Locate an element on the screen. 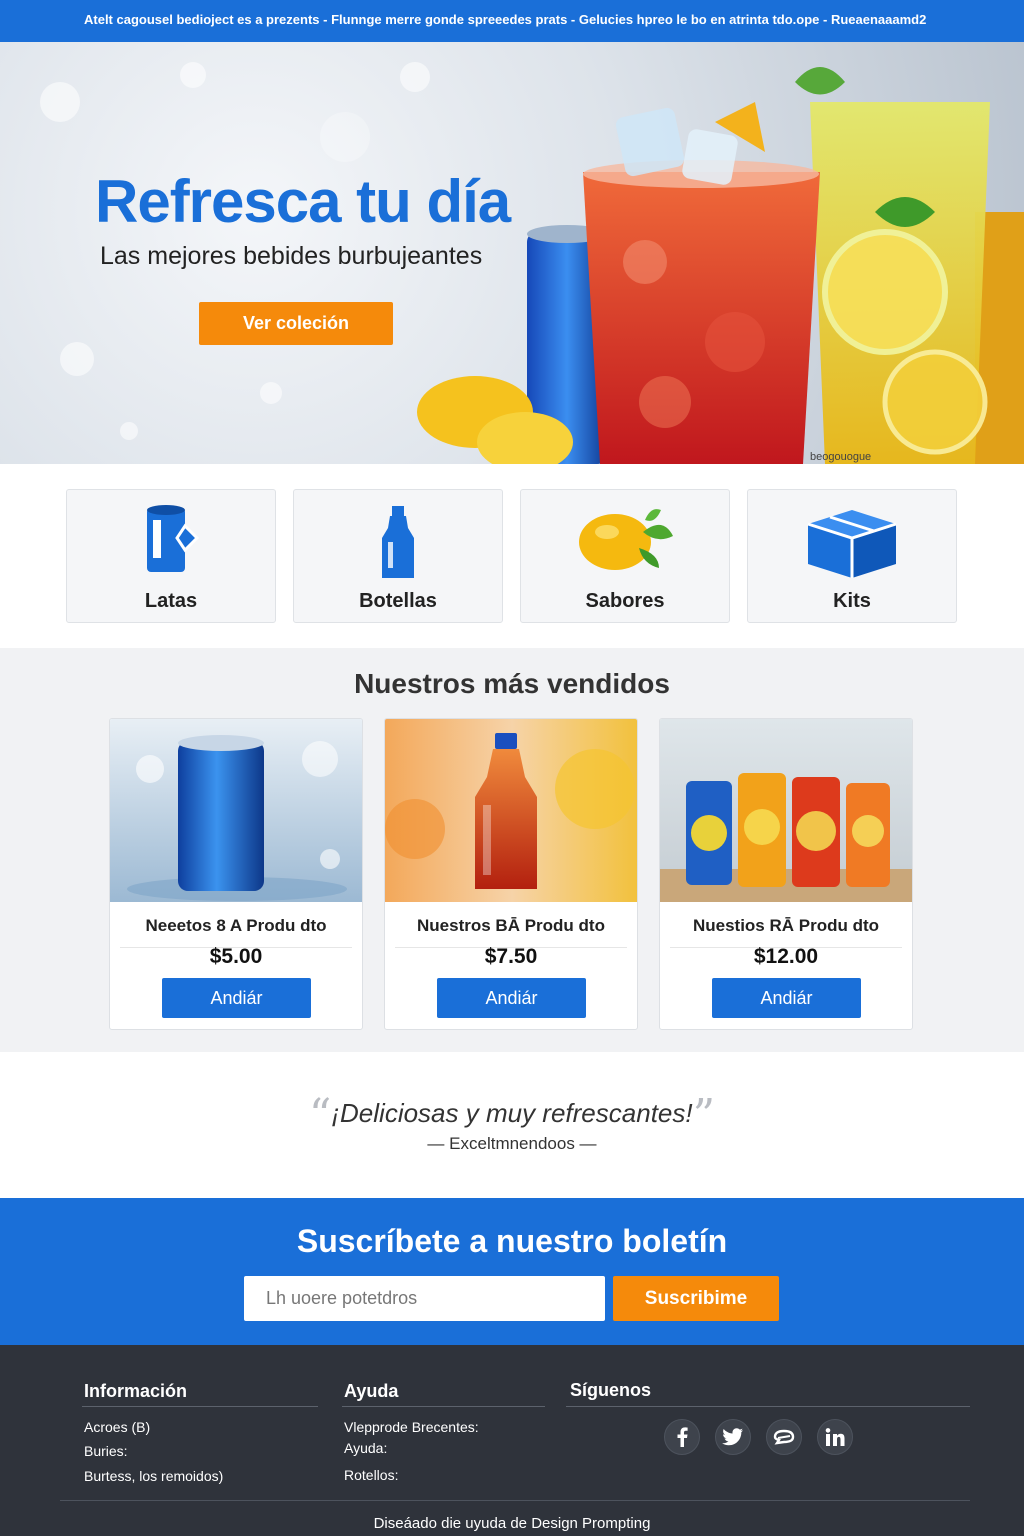 Image resolution: width=1024 pixels, height=1536 pixels. newsletter-section: Suscríbete a nuestro boletín Suscribime is located at coordinates (512, 1271).